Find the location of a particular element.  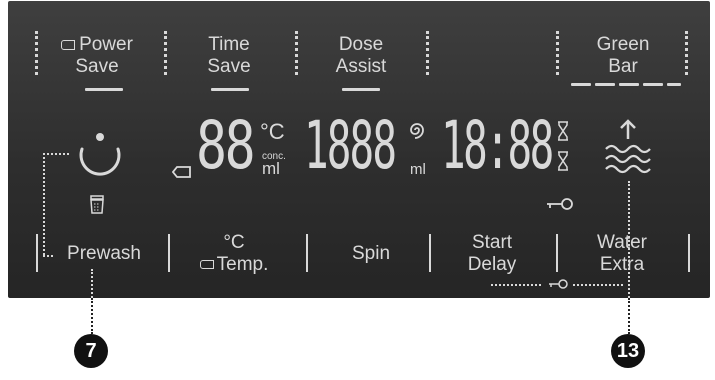

temp-button: °C Temp. is located at coordinates (234, 254).